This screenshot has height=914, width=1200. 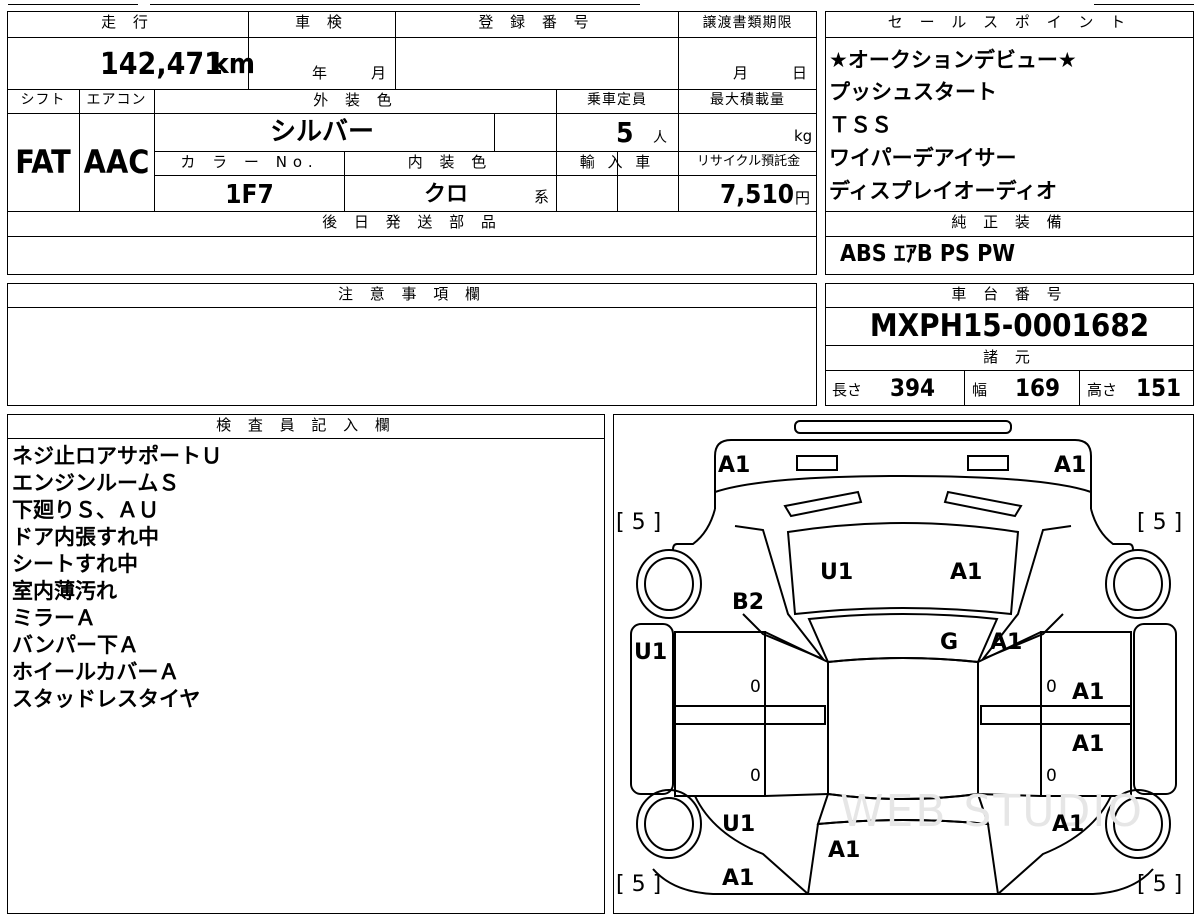 What do you see at coordinates (116, 100) in the screenshot?
I see `aircon-label: エアコン` at bounding box center [116, 100].